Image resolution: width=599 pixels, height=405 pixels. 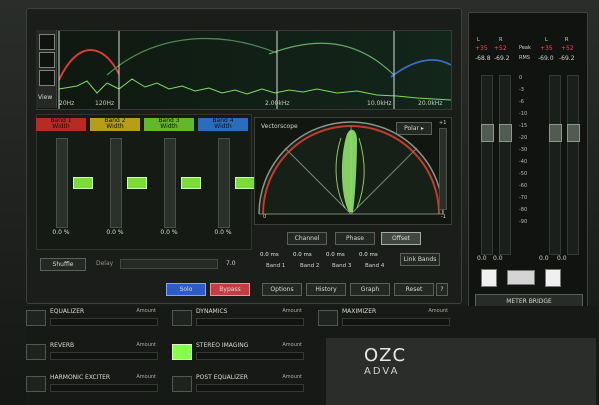 I want to click on offset-button: Offset, so click(x=401, y=238).